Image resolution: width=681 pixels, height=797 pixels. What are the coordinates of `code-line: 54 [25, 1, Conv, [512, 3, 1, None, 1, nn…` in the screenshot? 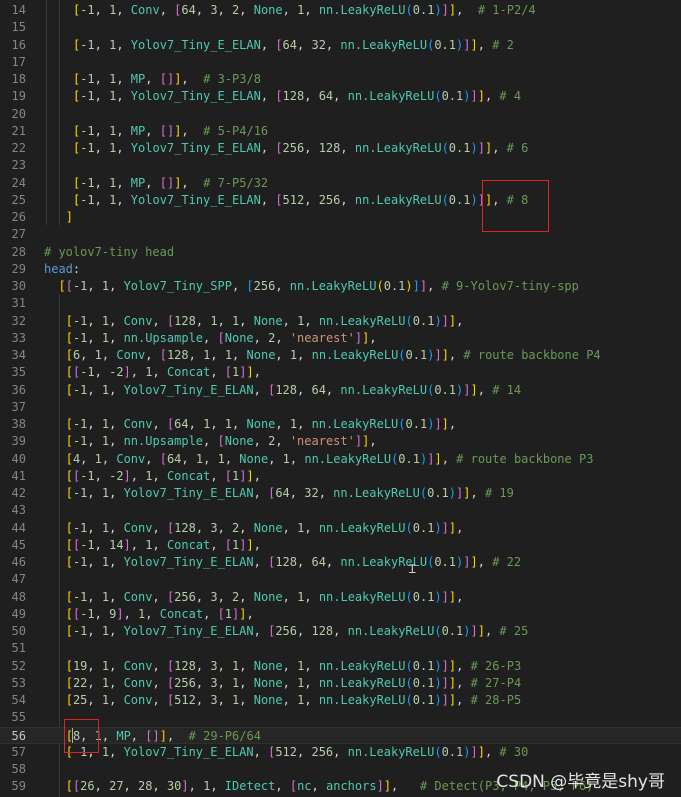 It's located at (340, 700).